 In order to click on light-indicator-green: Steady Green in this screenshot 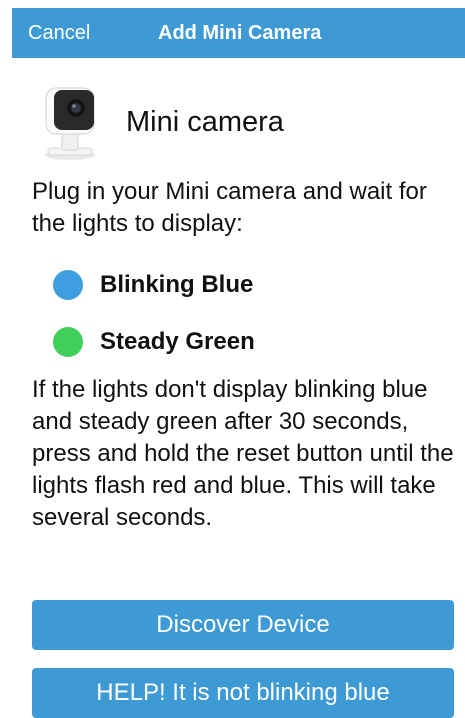, I will do `click(243, 342)`.